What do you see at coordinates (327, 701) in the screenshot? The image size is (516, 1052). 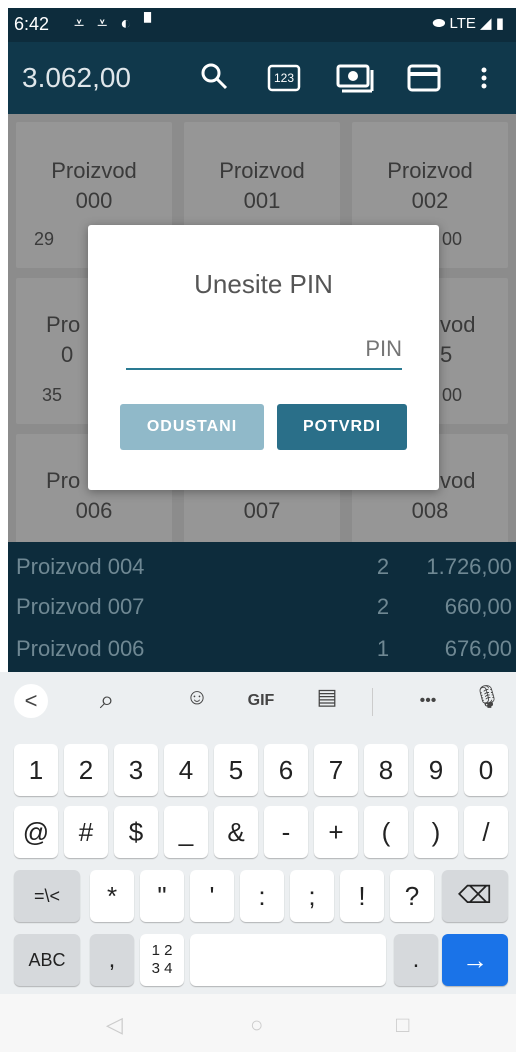 I see `clipboard-icon: ▤` at bounding box center [327, 701].